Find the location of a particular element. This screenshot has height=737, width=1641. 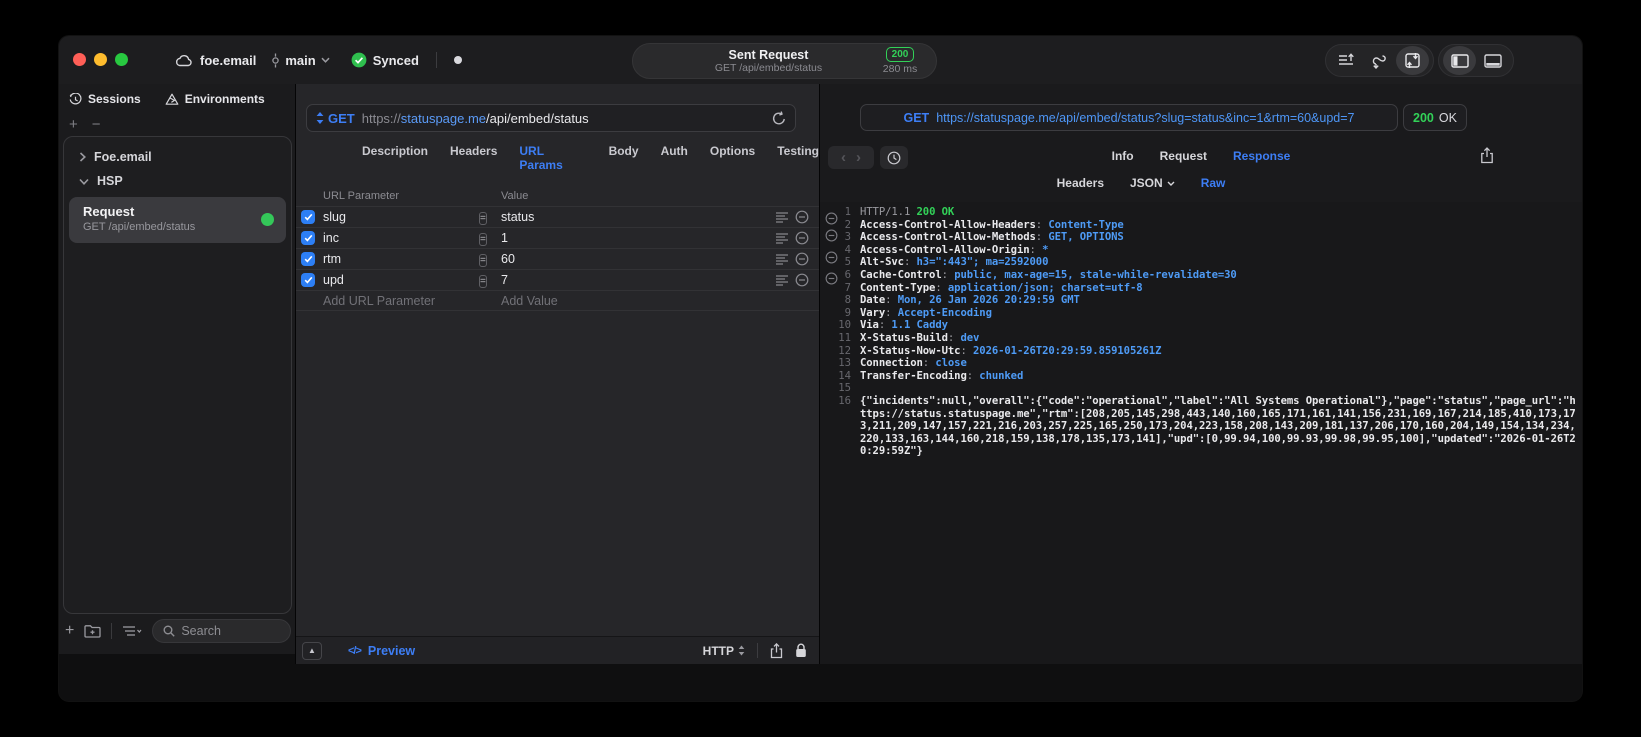

tab-body: Body is located at coordinates (624, 158).